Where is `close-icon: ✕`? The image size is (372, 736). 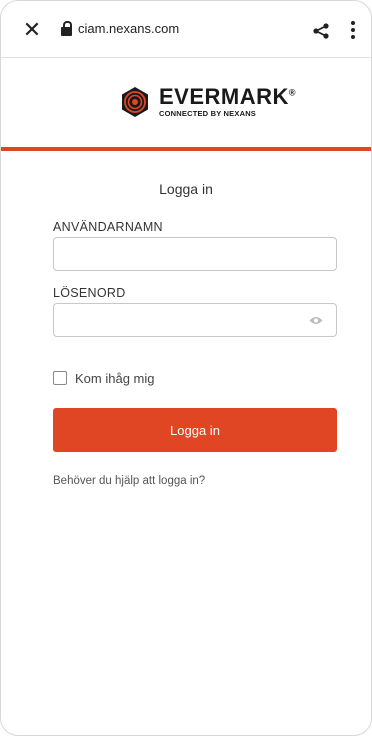 close-icon: ✕ is located at coordinates (32, 29).